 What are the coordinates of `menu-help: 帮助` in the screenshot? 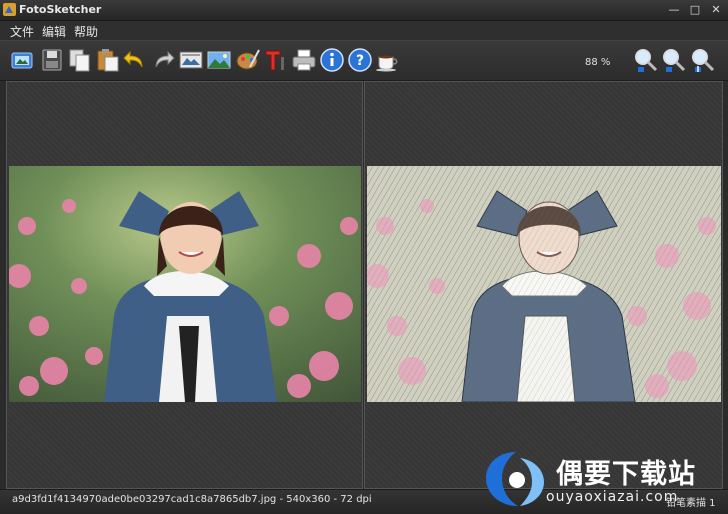 It's located at (86, 31).